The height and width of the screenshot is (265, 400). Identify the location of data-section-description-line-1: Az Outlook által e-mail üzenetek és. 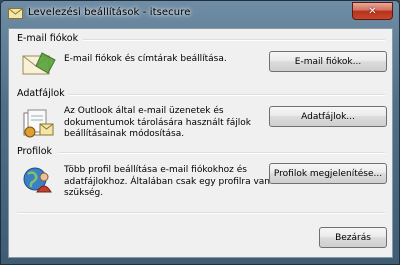
(144, 111).